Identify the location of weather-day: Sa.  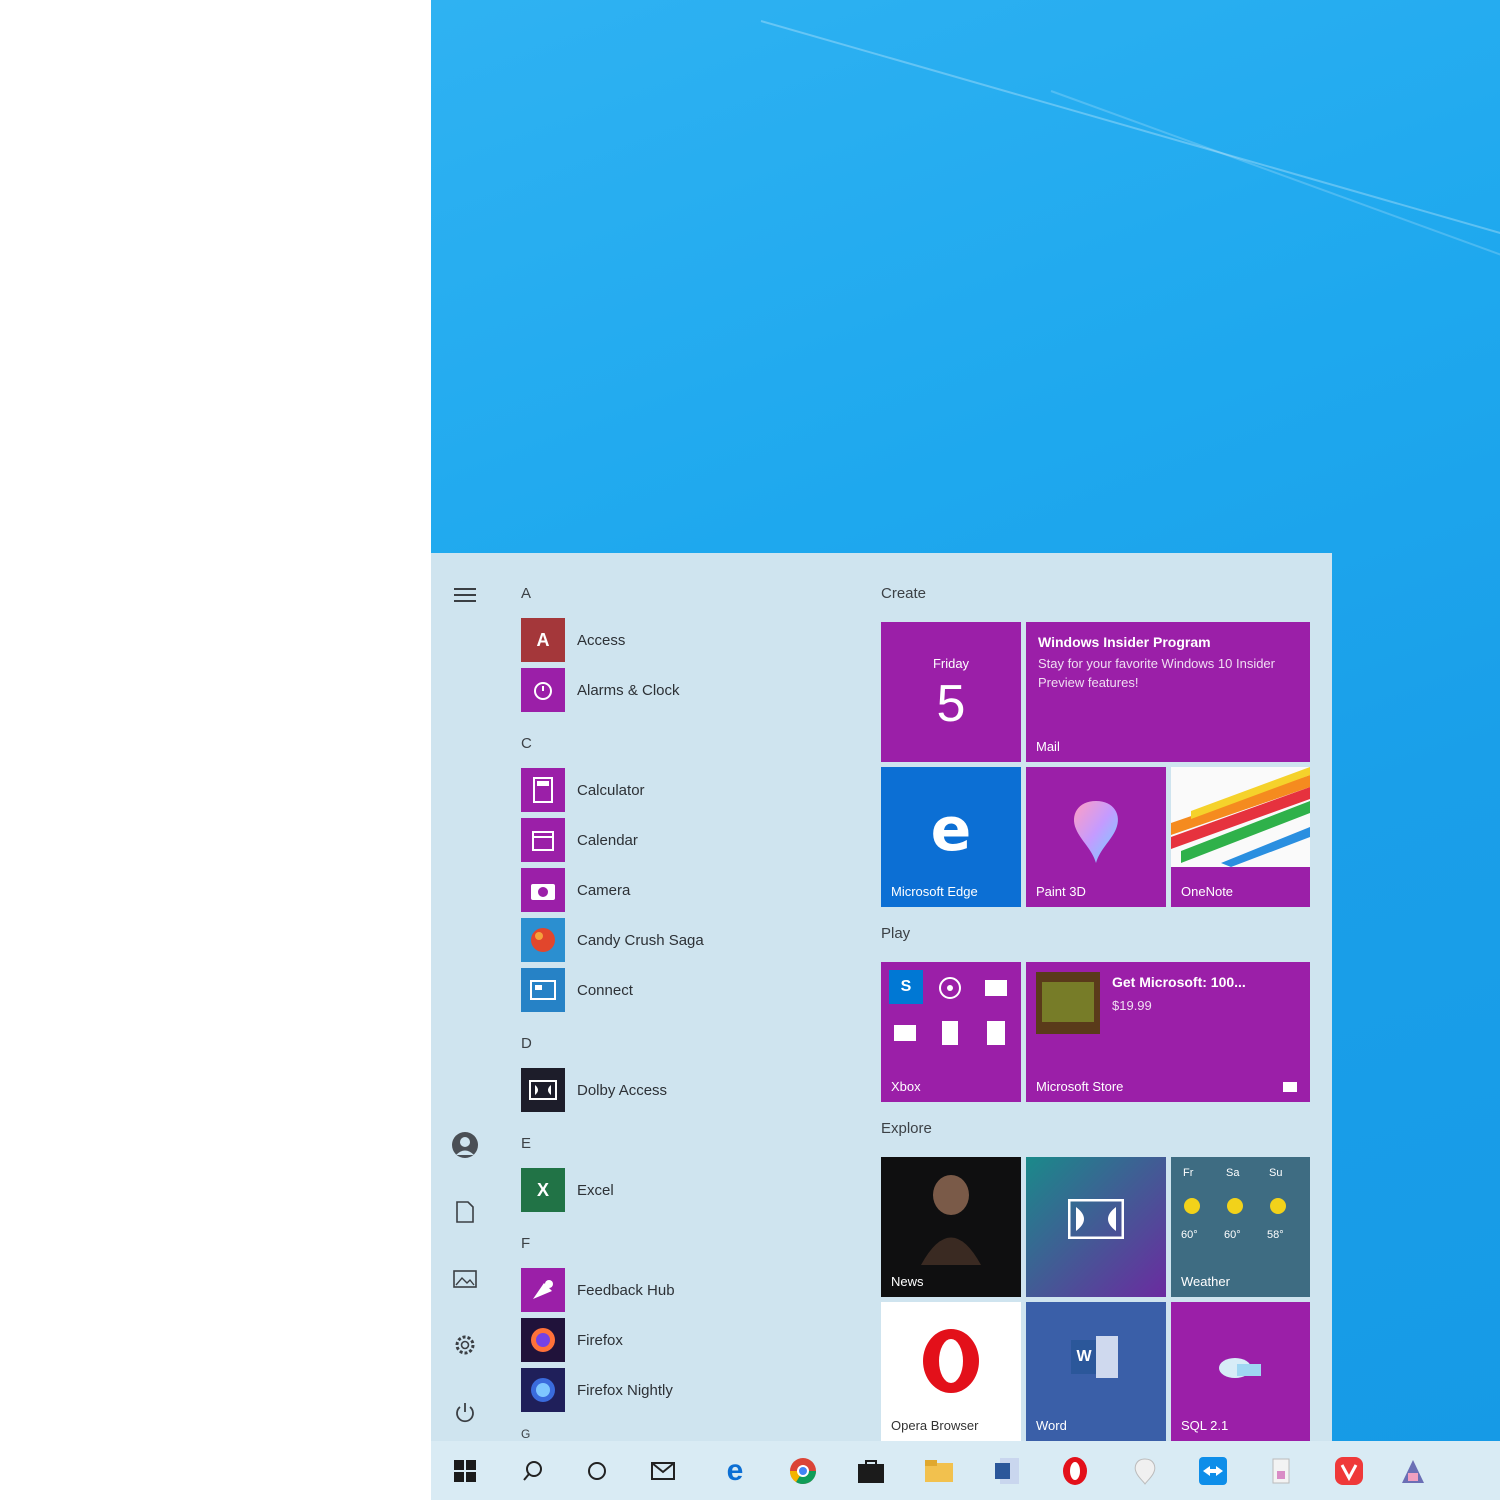
(1233, 1173).